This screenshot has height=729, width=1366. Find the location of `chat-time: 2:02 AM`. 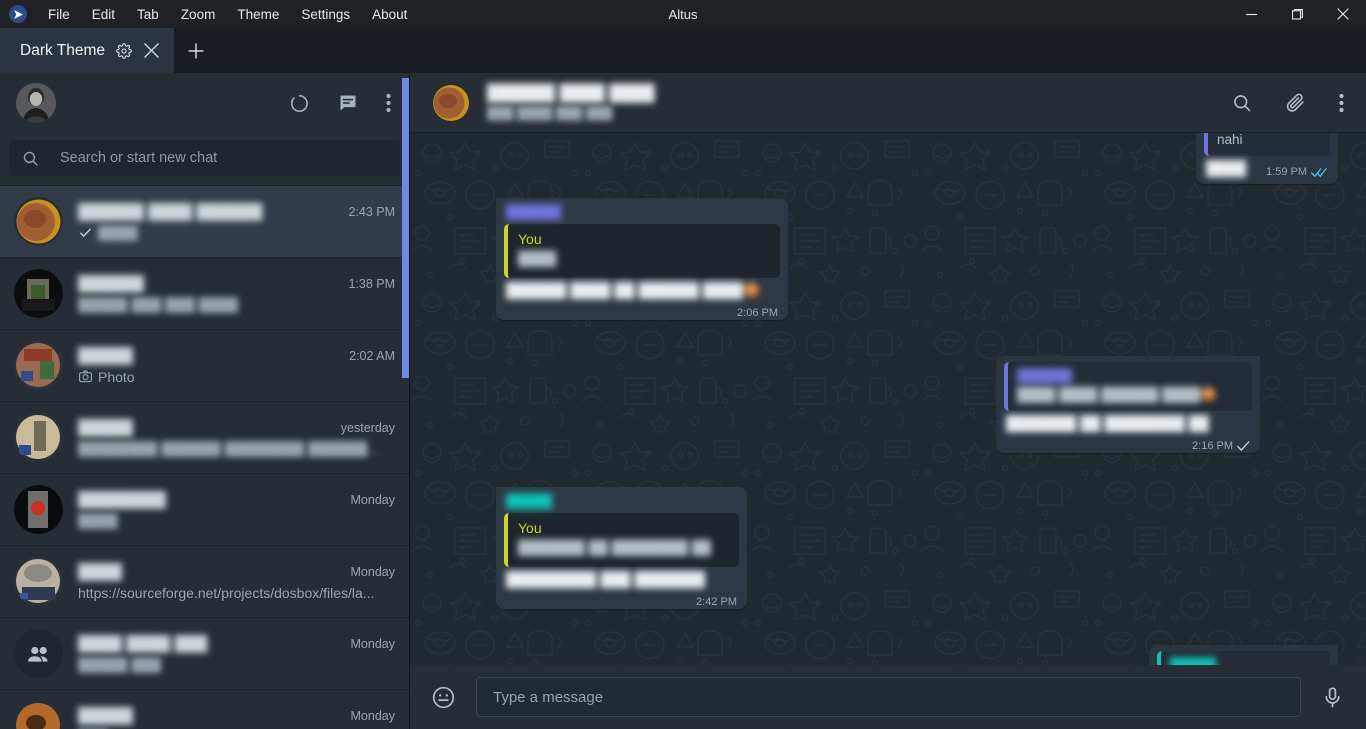

chat-time: 2:02 AM is located at coordinates (372, 355).